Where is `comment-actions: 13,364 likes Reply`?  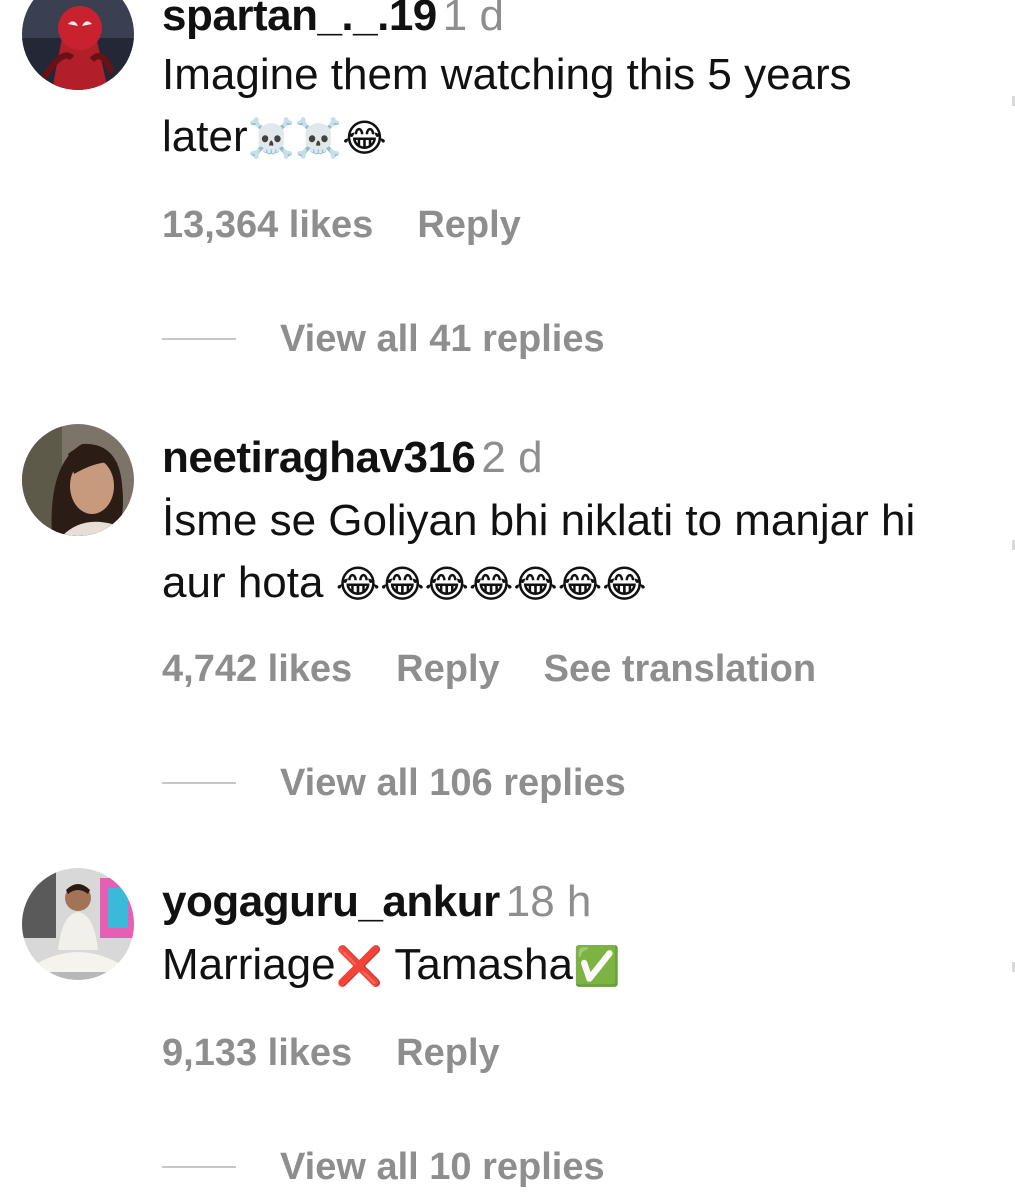 comment-actions: 13,364 likes Reply is located at coordinates (363, 225).